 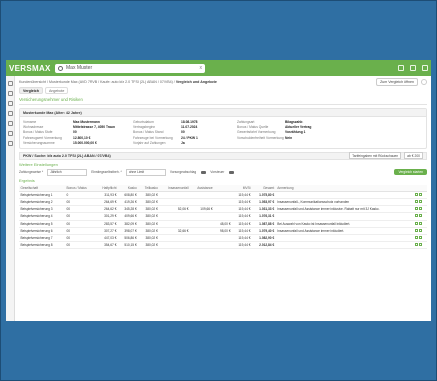 What do you see at coordinates (106, 216) in the screenshot?
I see `table-cell: 301,29 €` at bounding box center [106, 216].